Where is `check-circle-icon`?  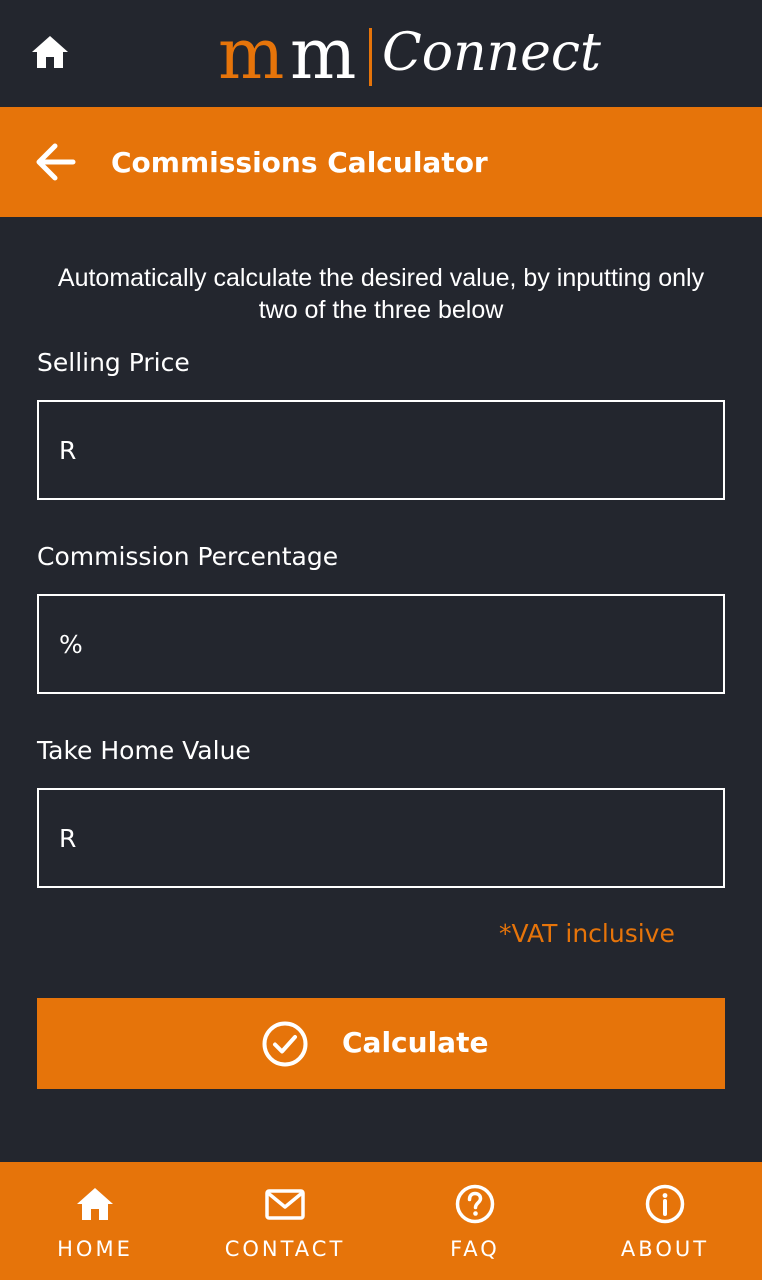
check-circle-icon is located at coordinates (285, 1044).